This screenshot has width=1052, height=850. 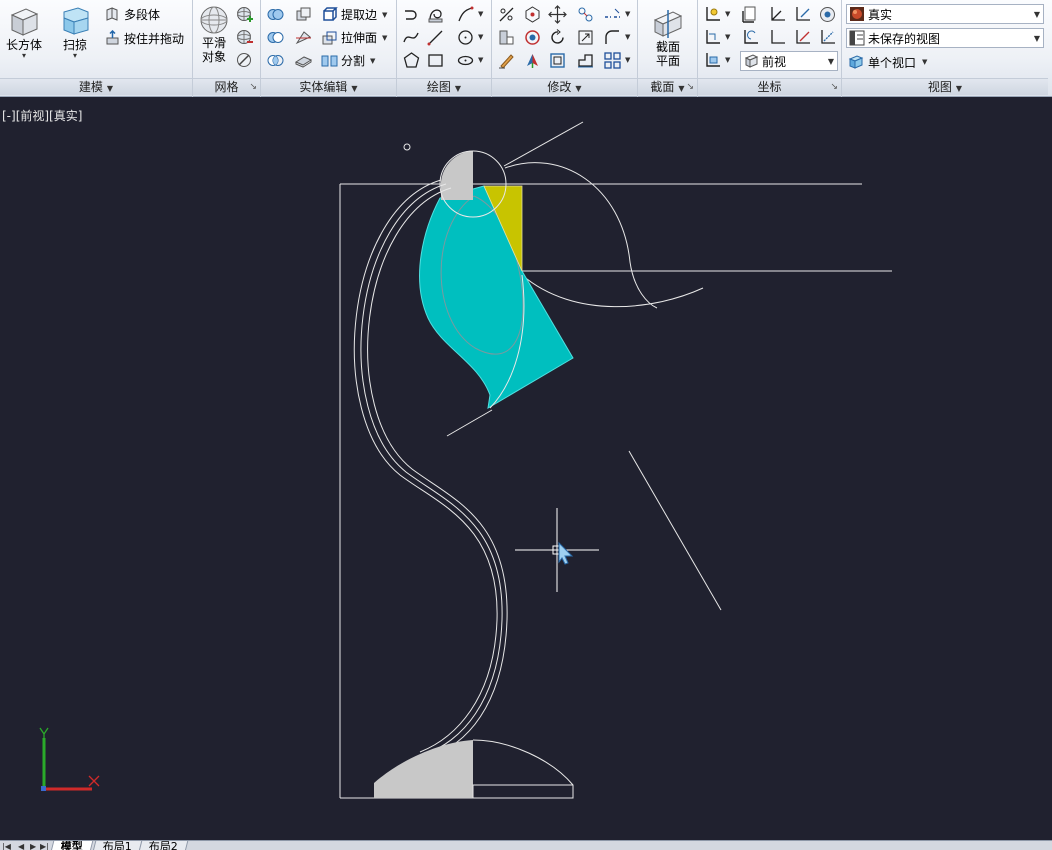 I want to click on interfere-button, so click(x=303, y=14).